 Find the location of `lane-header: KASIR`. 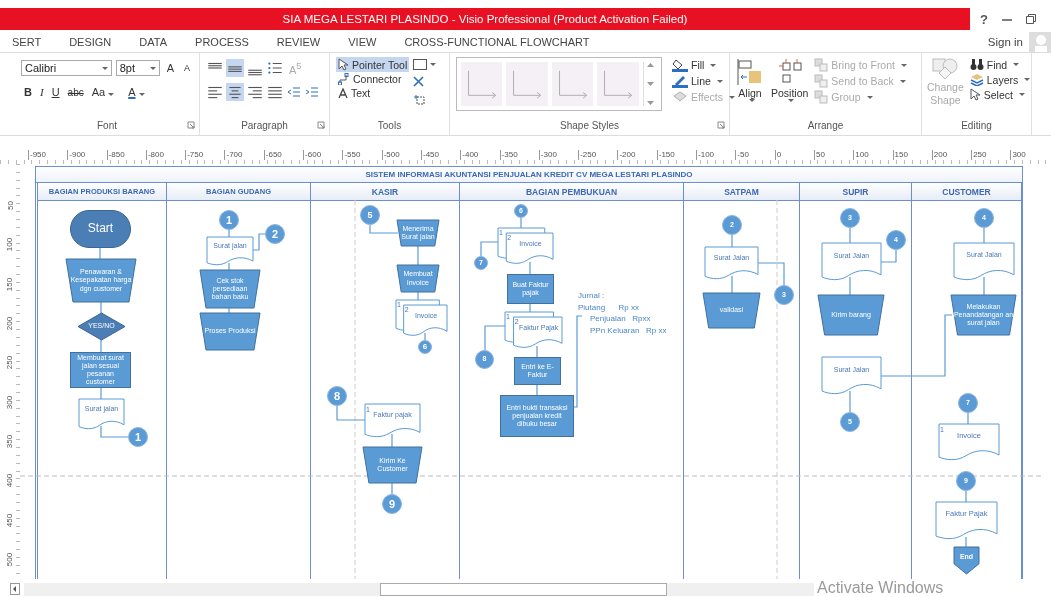

lane-header: KASIR is located at coordinates (385, 192).